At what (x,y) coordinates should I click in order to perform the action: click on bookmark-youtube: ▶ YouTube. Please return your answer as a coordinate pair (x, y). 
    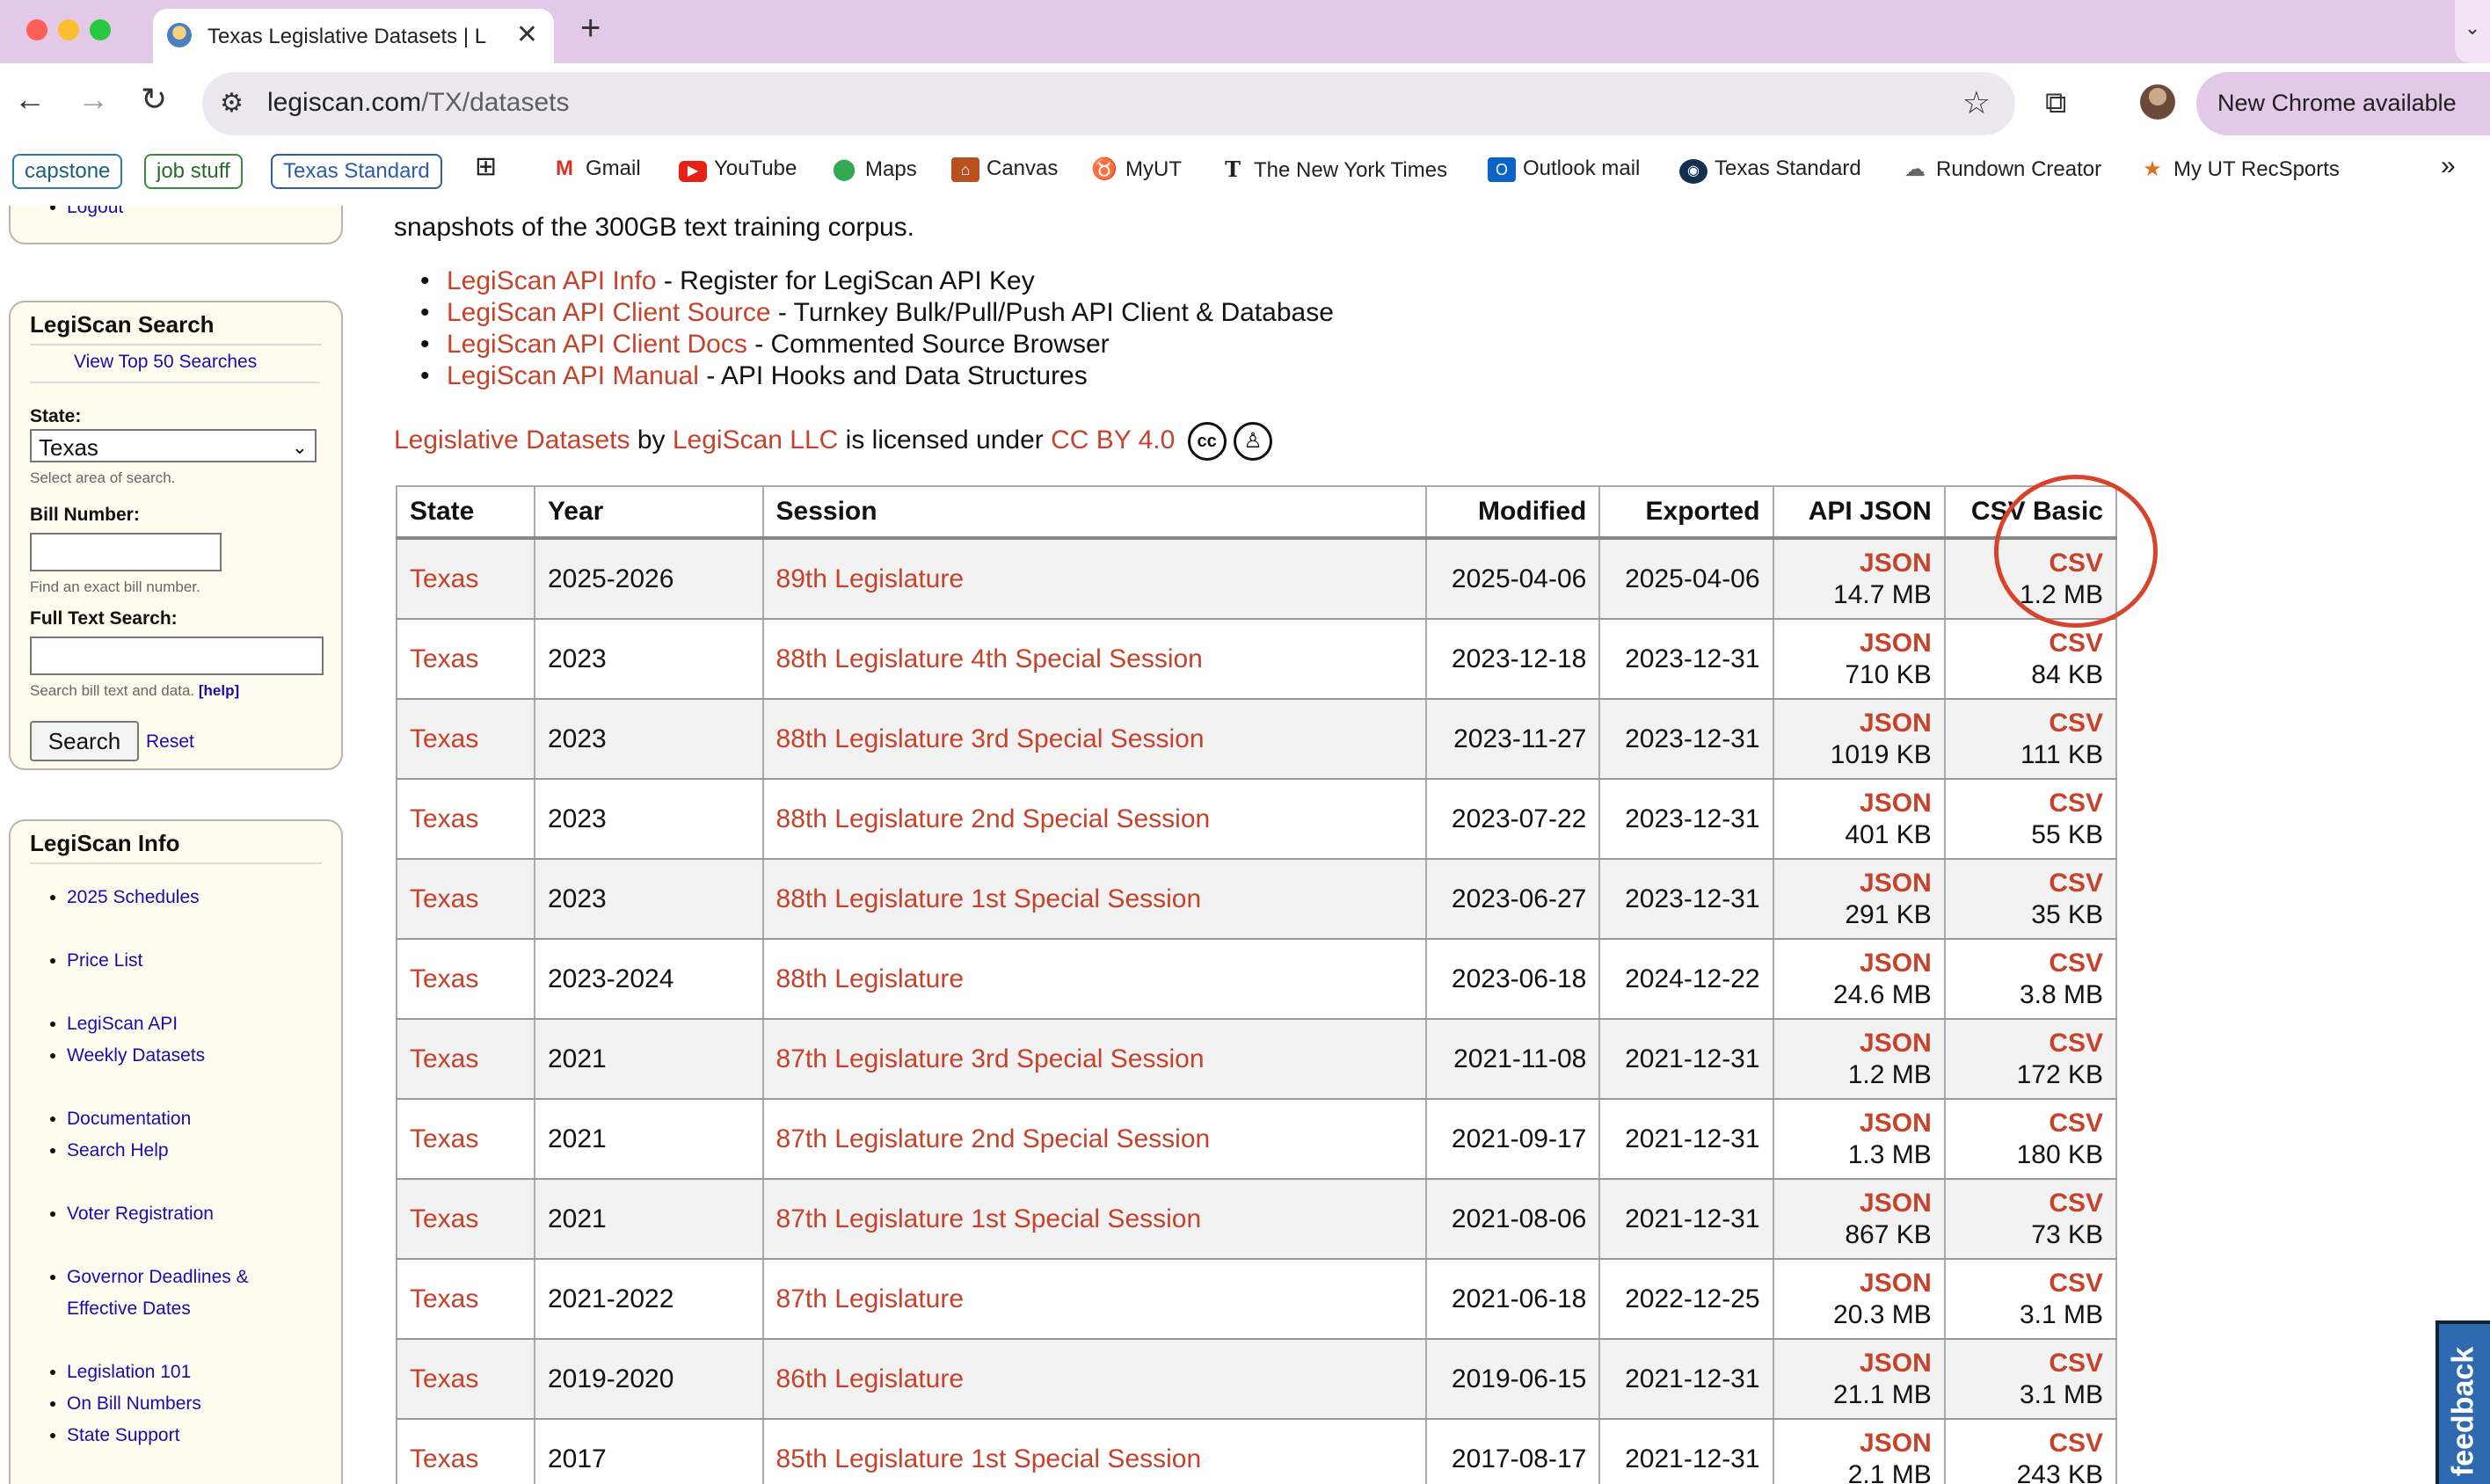
    Looking at the image, I should click on (738, 169).